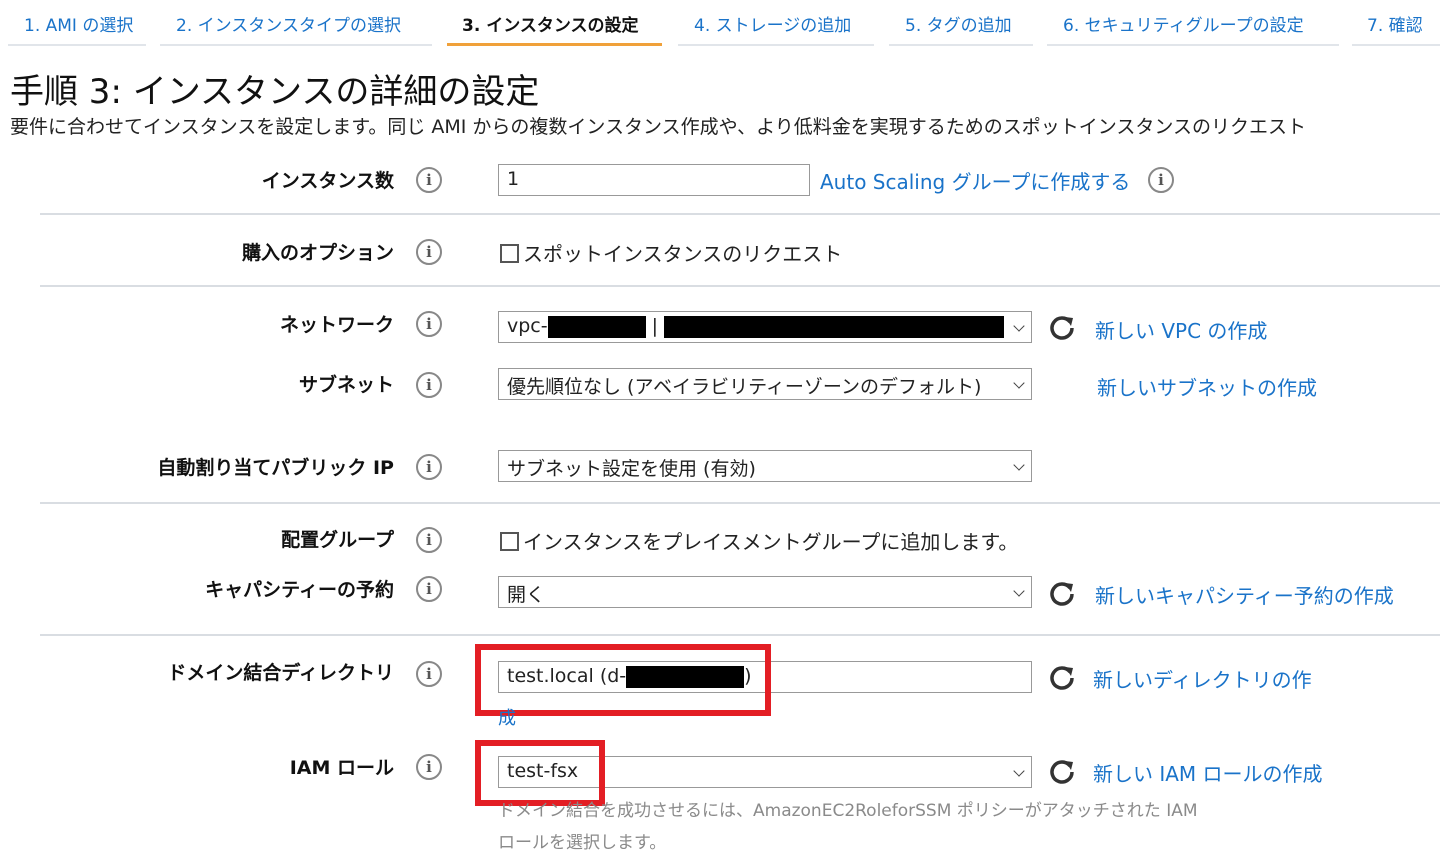  Describe the element at coordinates (550, 26) in the screenshot. I see `tab-label: 3. インスタンスの設定` at that location.